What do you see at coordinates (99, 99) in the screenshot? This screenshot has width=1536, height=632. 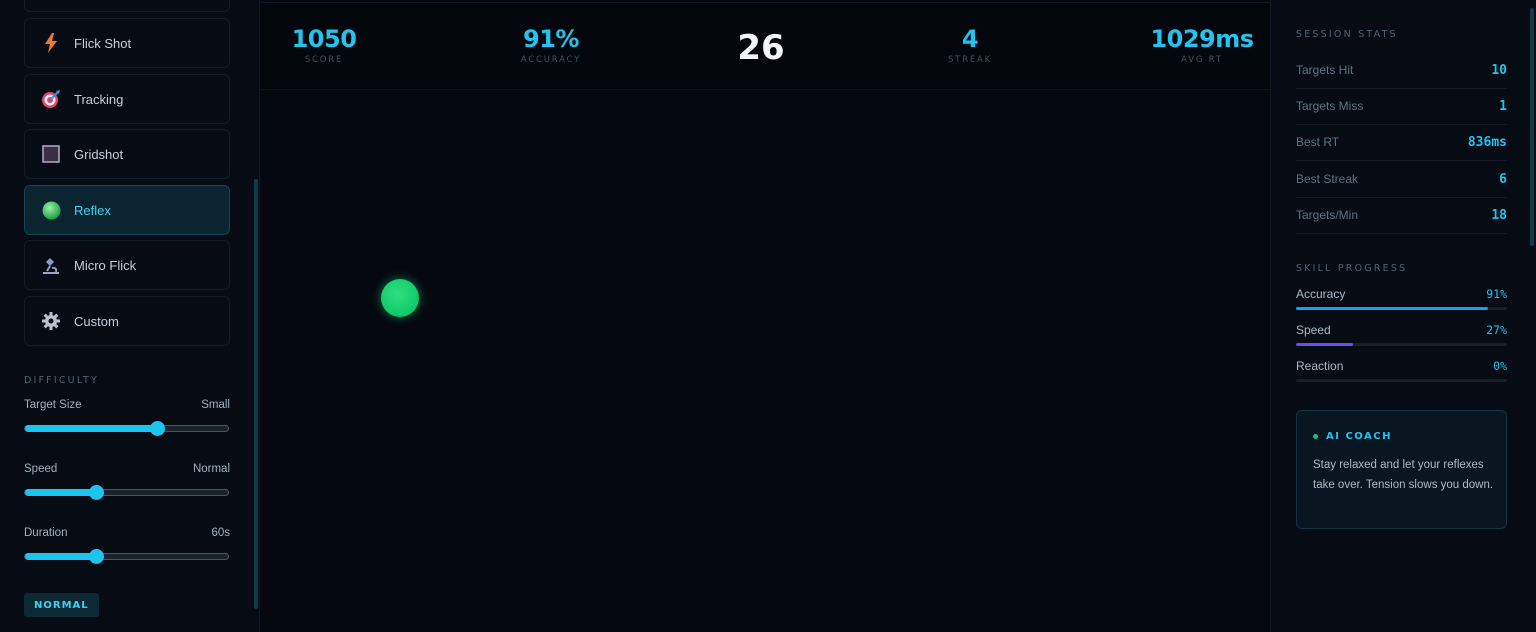 I see `mode-label: Tracking` at bounding box center [99, 99].